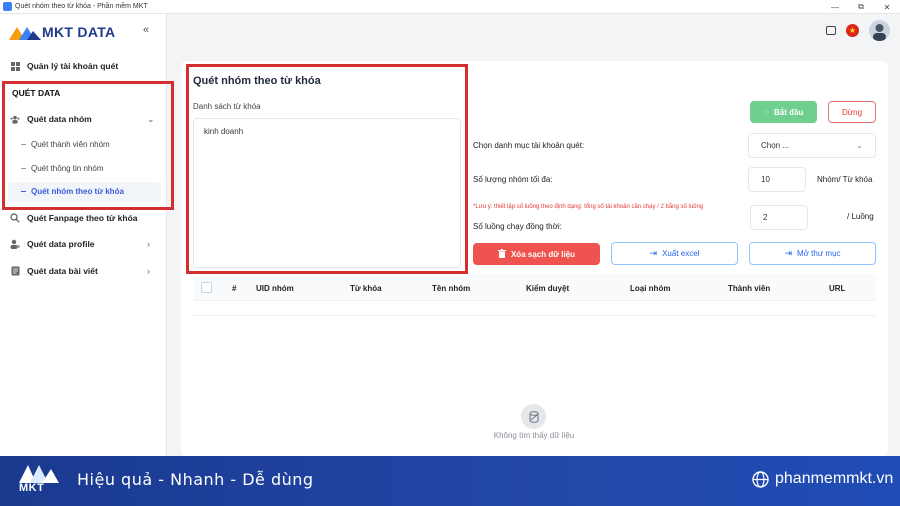 The height and width of the screenshot is (506, 900). Describe the element at coordinates (835, 7) in the screenshot. I see `minimize-button: —` at that location.